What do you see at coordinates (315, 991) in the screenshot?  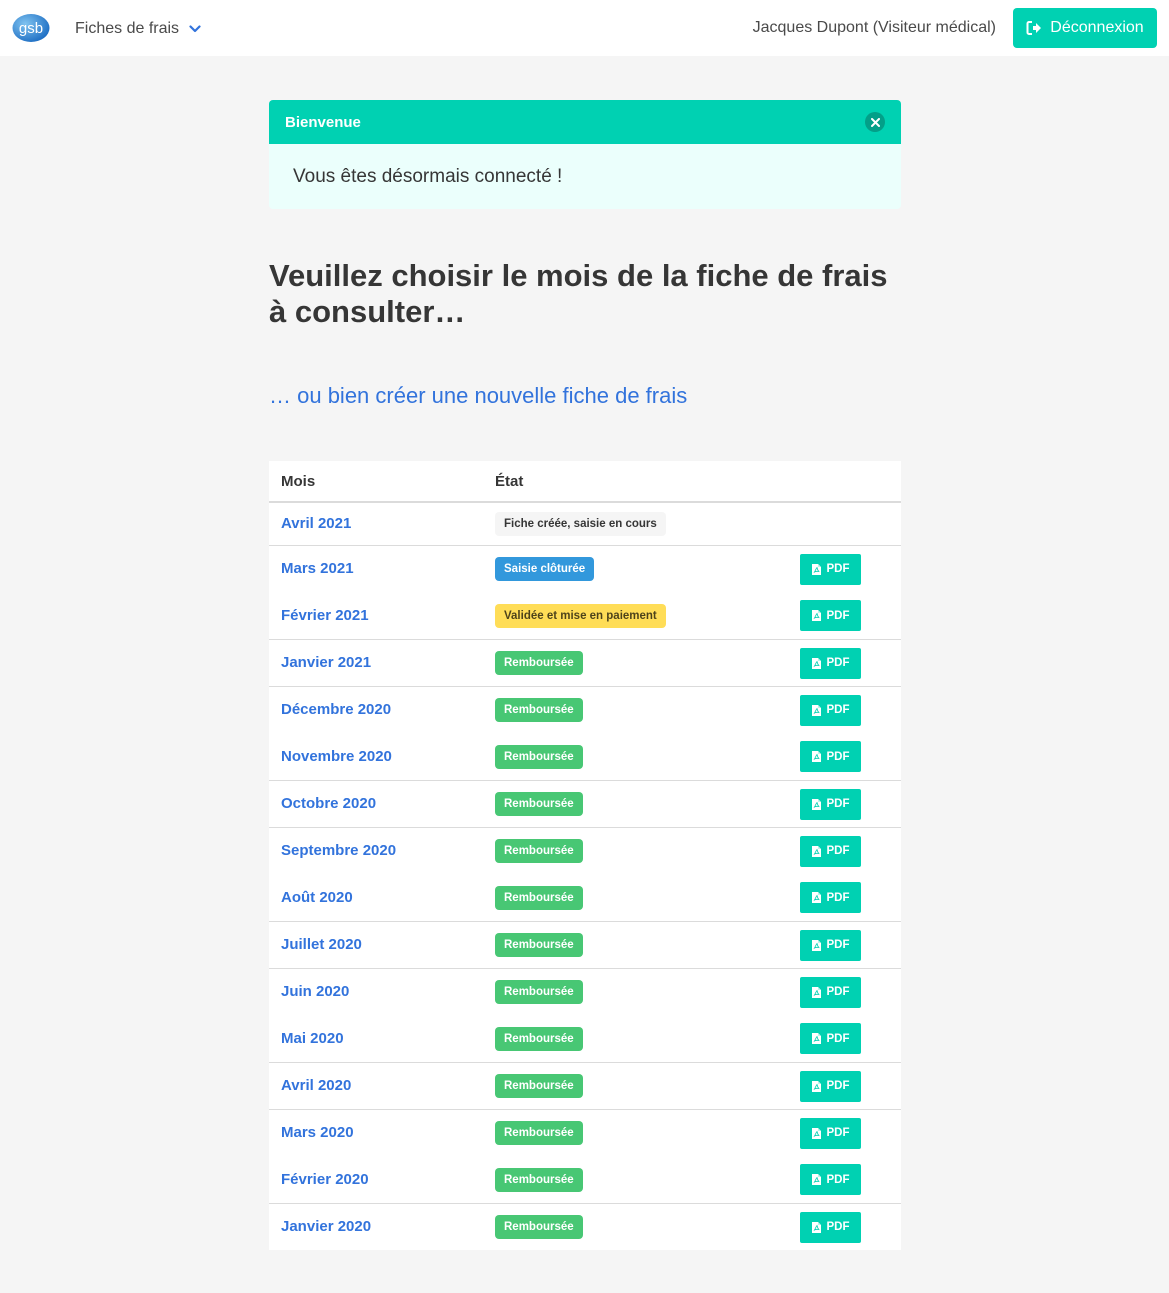 I see `month-link: Juin 2020` at bounding box center [315, 991].